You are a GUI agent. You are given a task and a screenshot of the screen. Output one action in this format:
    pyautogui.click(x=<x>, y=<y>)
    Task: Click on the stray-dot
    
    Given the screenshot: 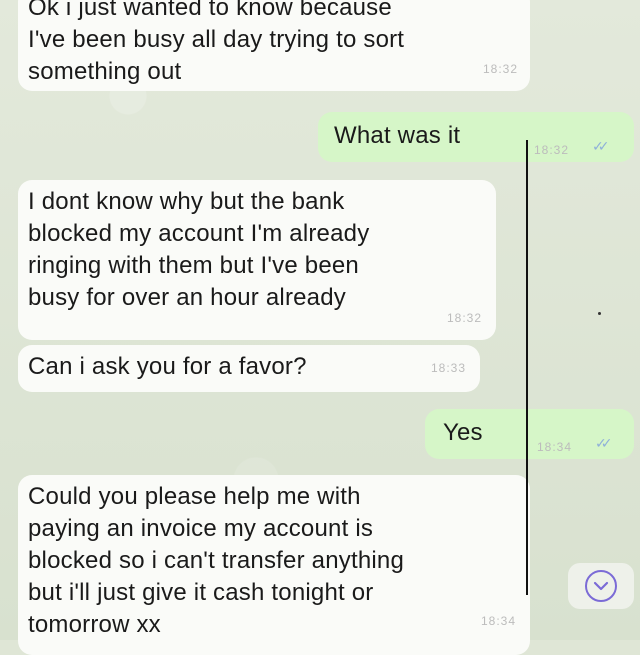 What is the action you would take?
    pyautogui.click(x=599, y=313)
    